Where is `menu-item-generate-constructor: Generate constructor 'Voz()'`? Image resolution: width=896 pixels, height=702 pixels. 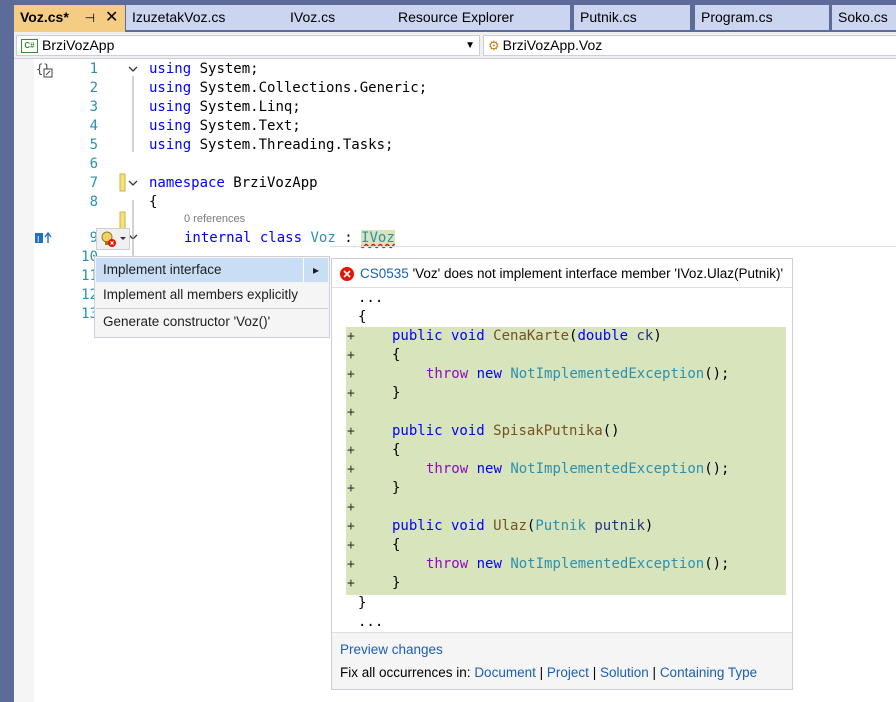
menu-item-generate-constructor: Generate constructor 'Voz()' is located at coordinates (212, 322).